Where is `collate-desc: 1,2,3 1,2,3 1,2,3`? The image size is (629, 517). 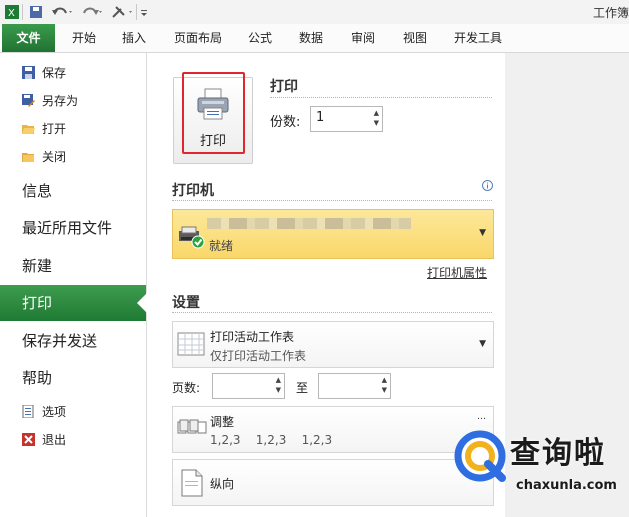 collate-desc: 1,2,3 1,2,3 1,2,3 is located at coordinates (271, 440).